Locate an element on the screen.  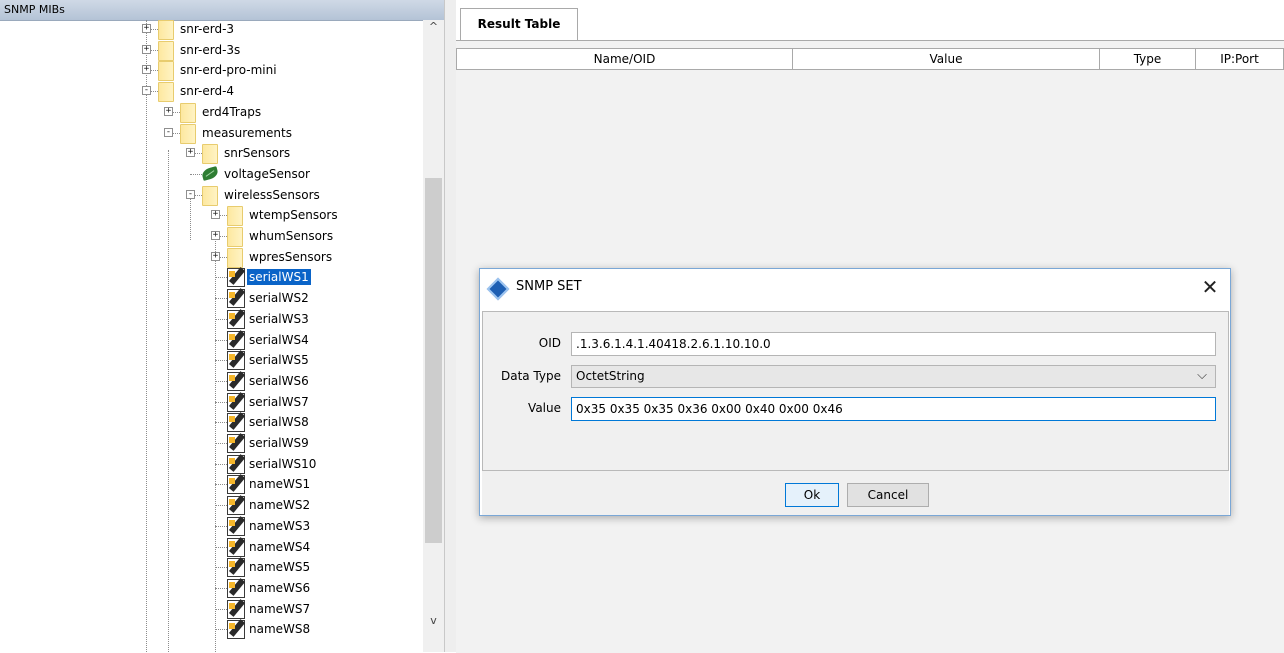
tab-strip: Result Table is located at coordinates (870, 20).